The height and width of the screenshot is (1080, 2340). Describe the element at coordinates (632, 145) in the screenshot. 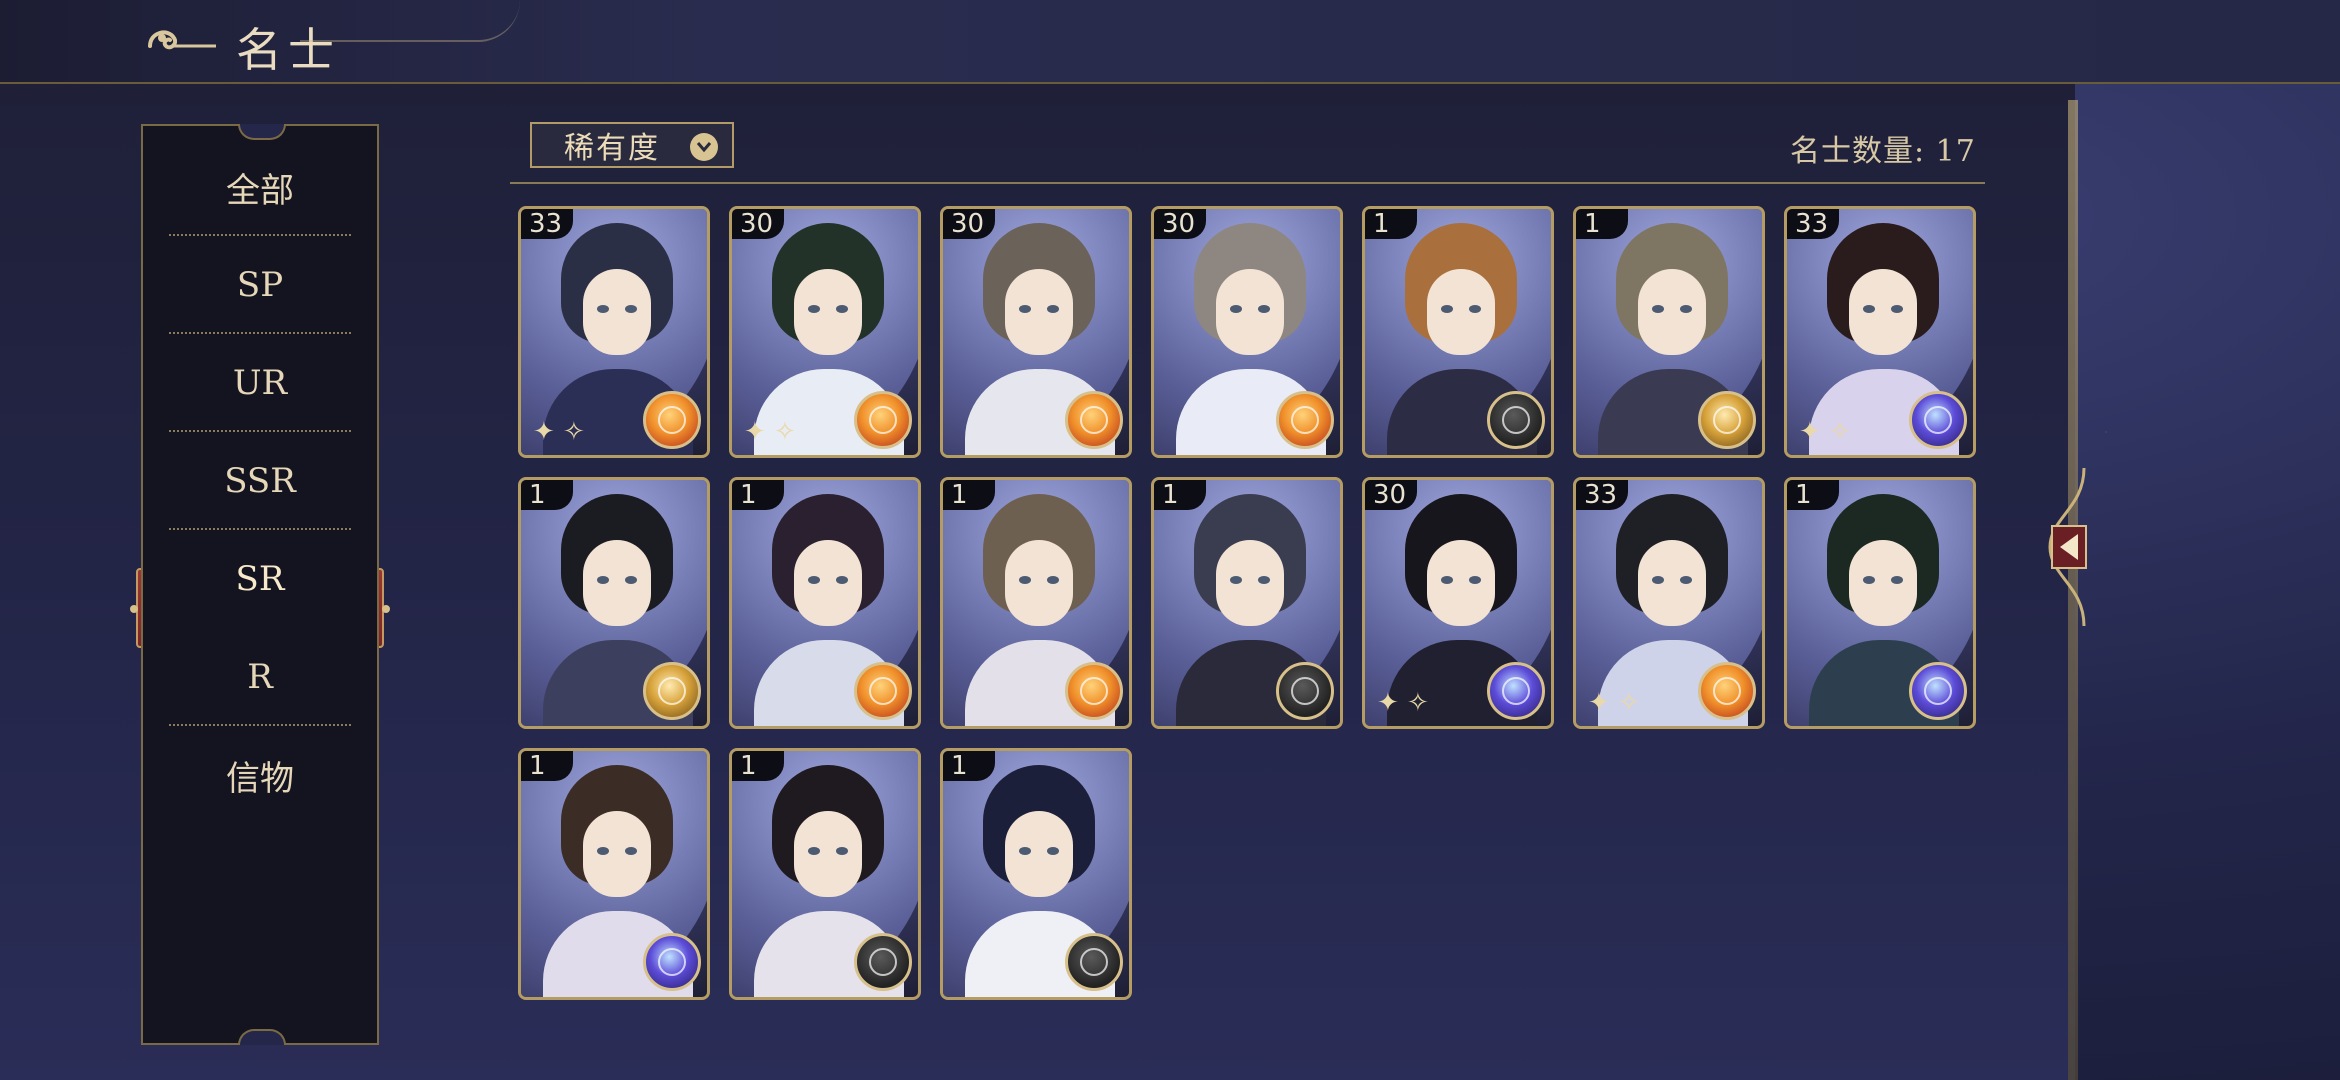

I see `rarity-filter-dropdown: 稀有度` at that location.